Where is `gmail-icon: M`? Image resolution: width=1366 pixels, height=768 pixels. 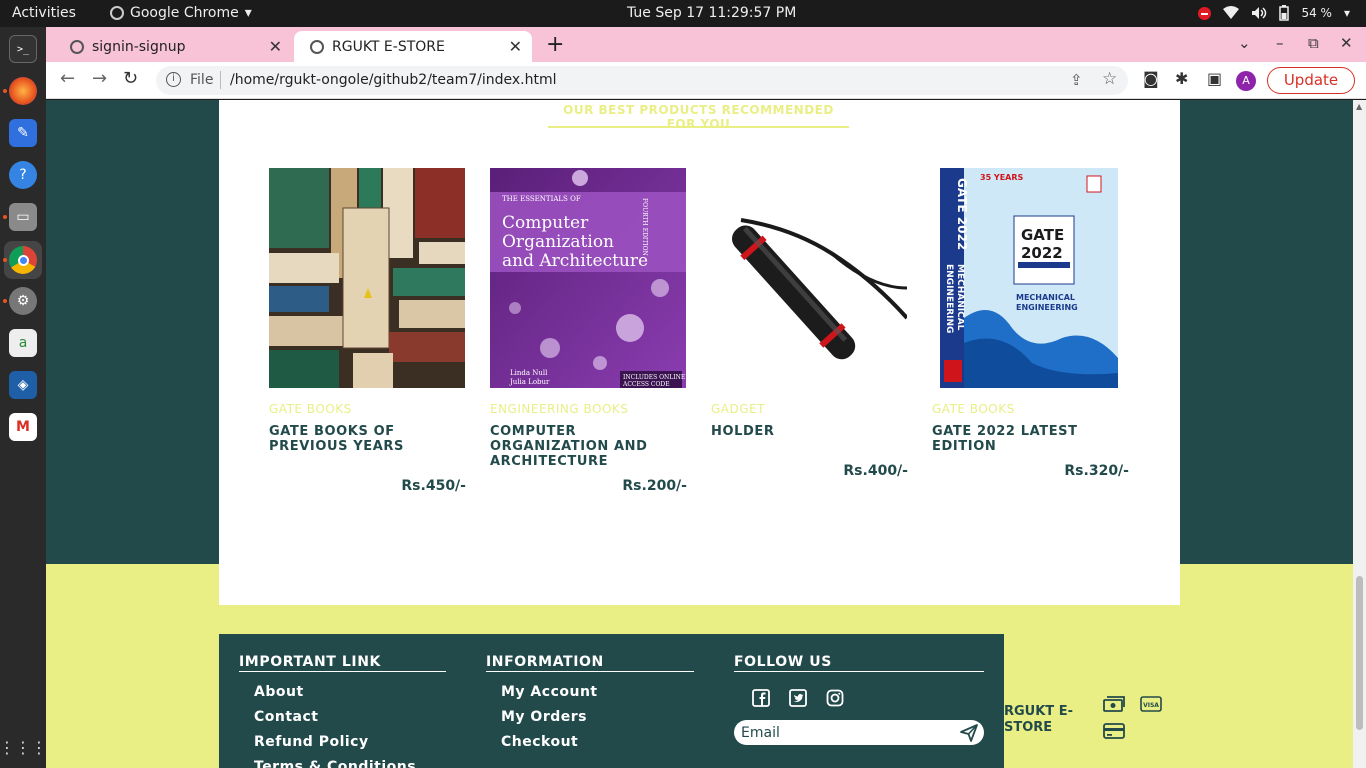
gmail-icon: M is located at coordinates (23, 427).